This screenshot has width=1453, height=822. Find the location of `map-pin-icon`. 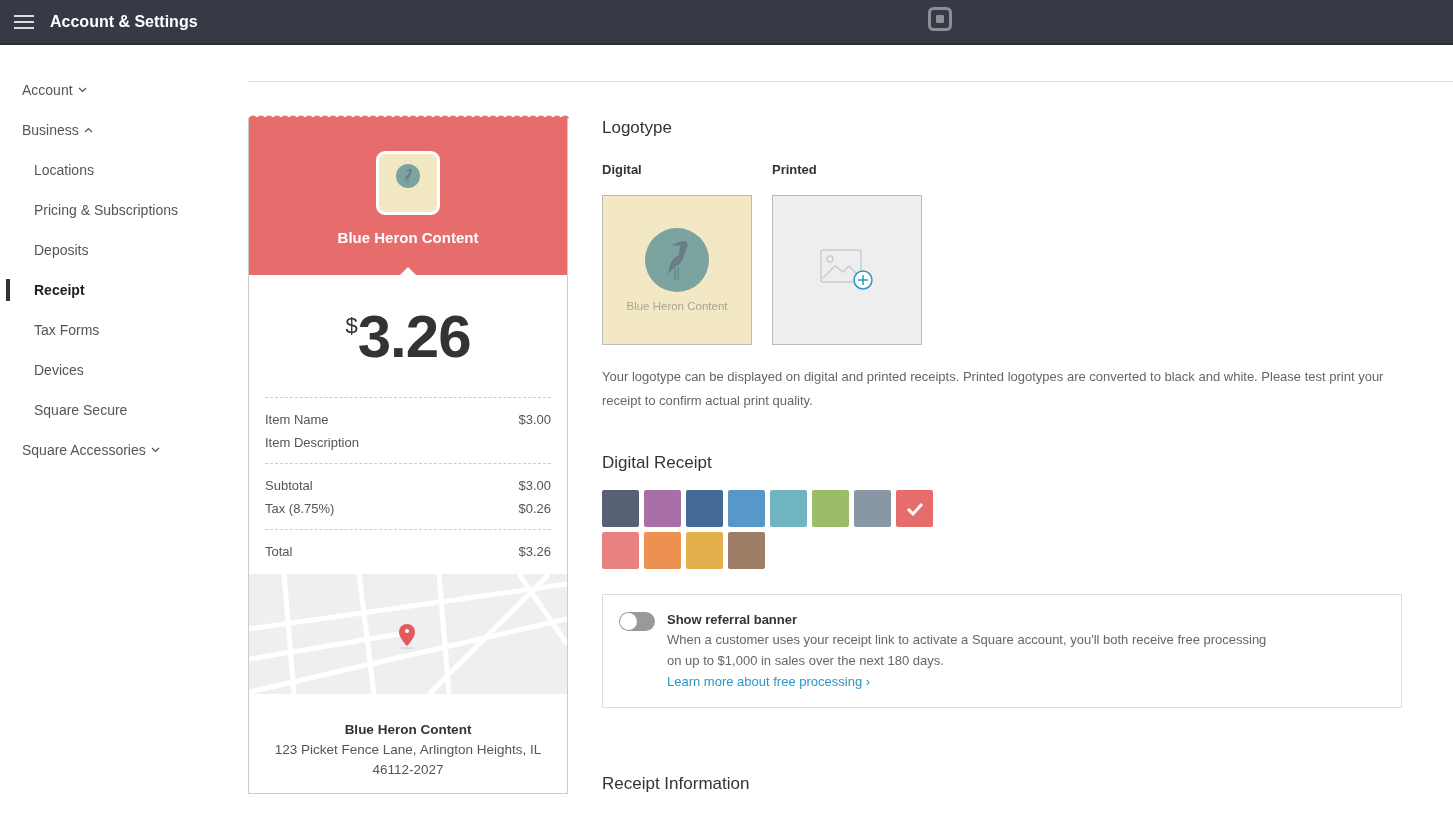

map-pin-icon is located at coordinates (407, 636).